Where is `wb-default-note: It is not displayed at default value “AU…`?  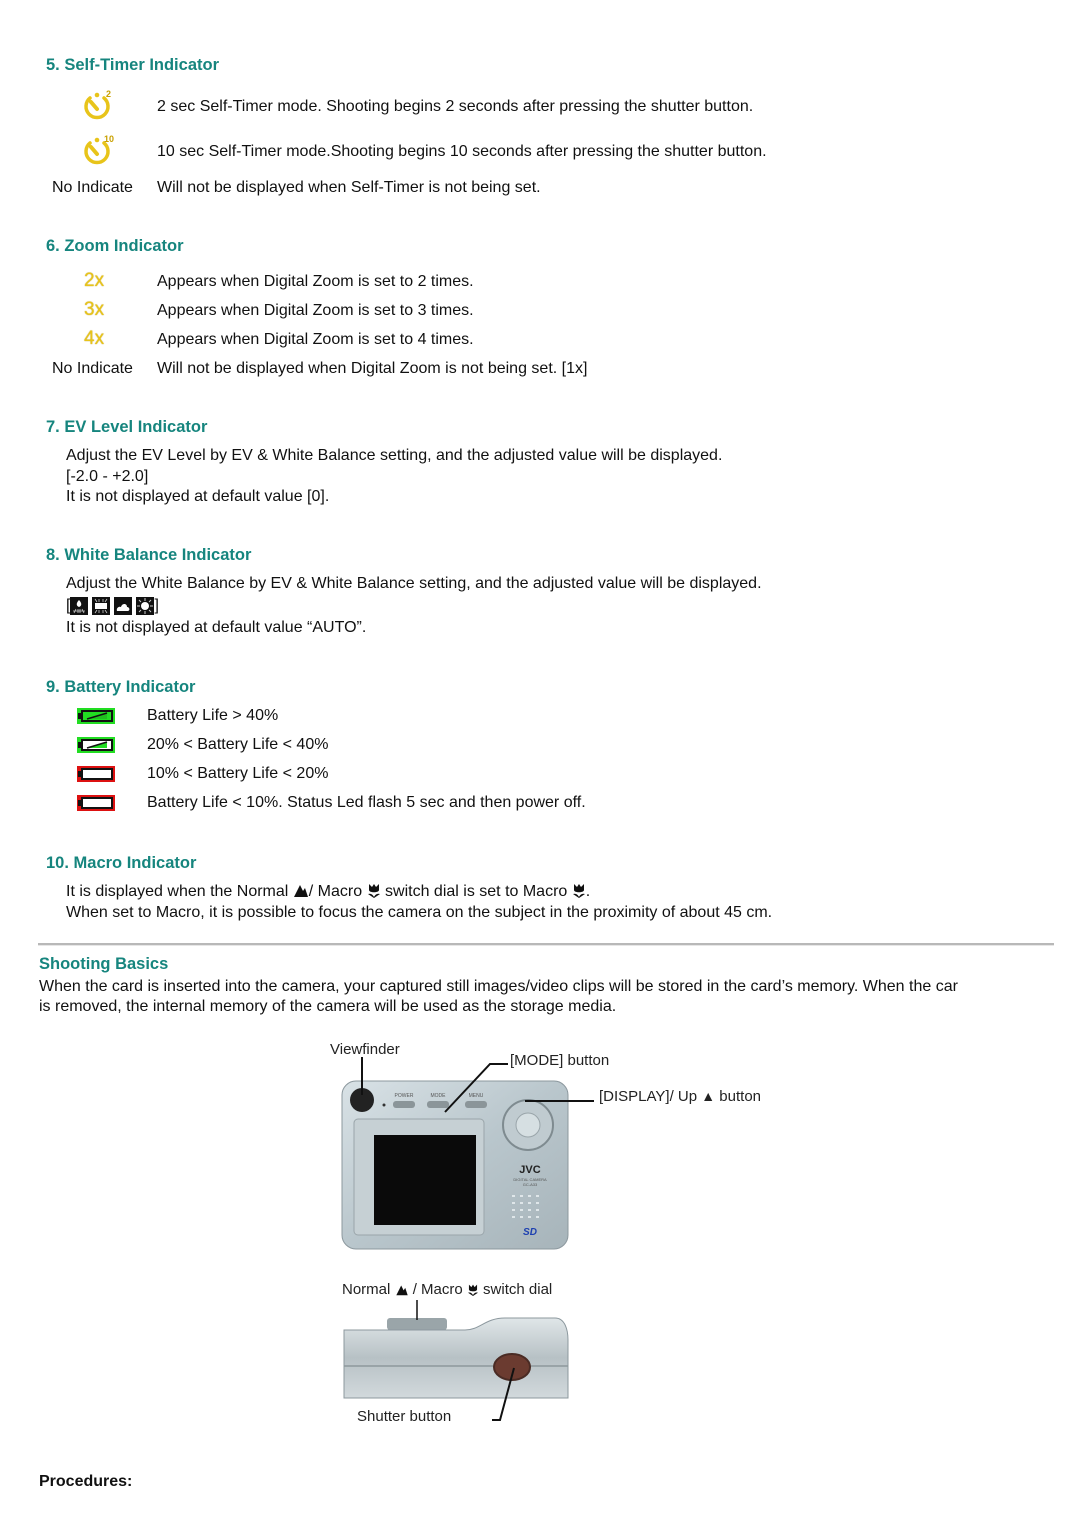
wb-default-note: It is not displayed at default value “AU… is located at coordinates (216, 627).